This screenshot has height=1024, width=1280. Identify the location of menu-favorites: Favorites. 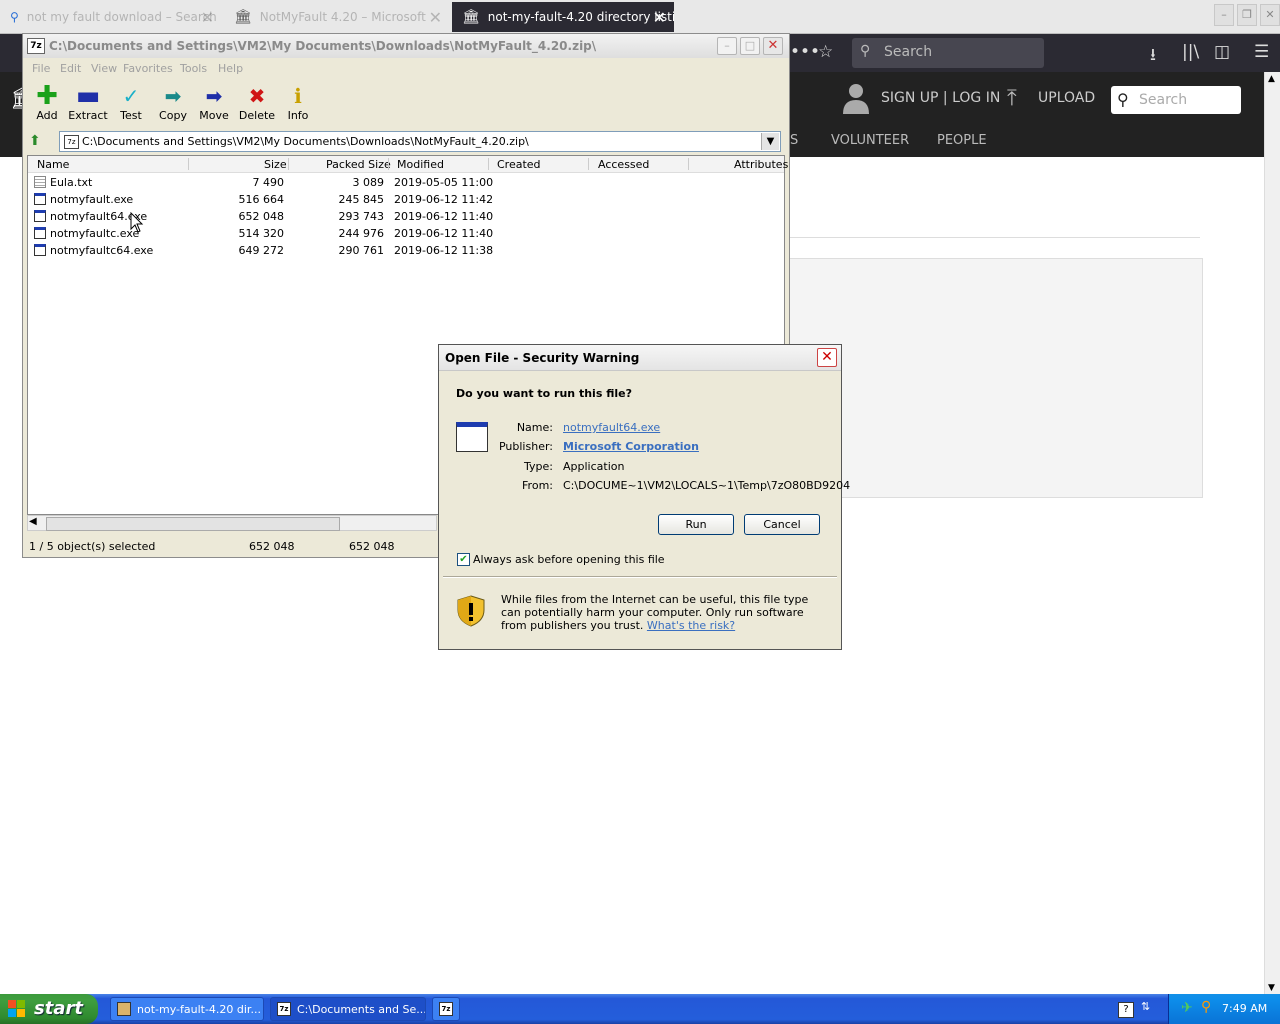
(148, 68).